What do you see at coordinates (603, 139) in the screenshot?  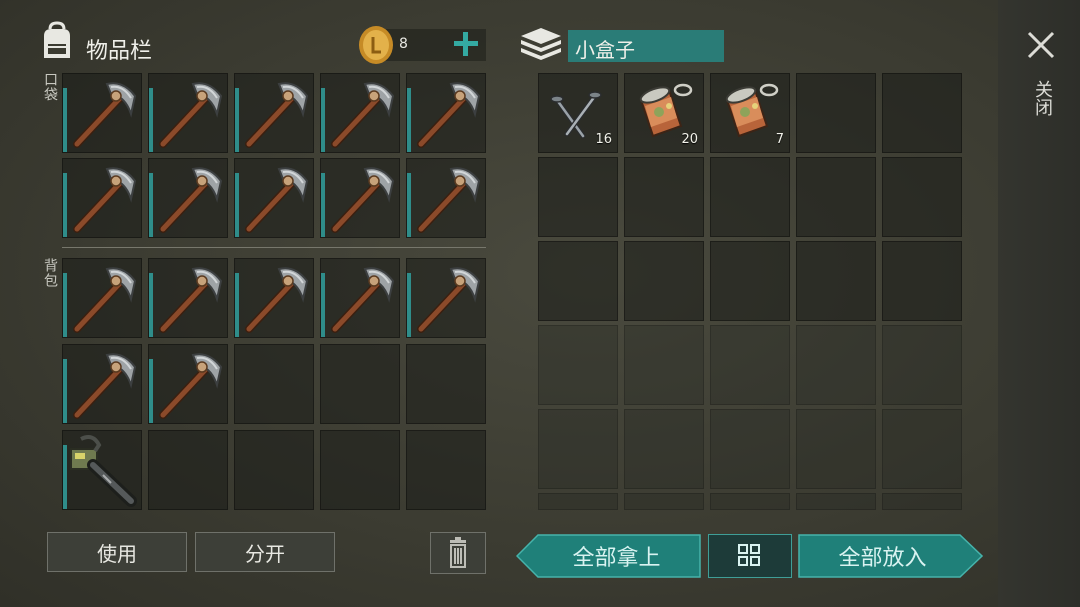 I see `item-count: 16` at bounding box center [603, 139].